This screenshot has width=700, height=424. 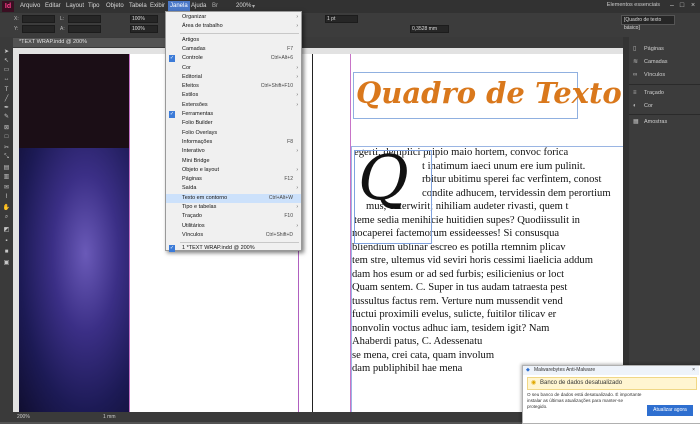 What do you see at coordinates (233, 235) in the screenshot?
I see `menu-item: Vínculos Ctrl+Shift+D` at bounding box center [233, 235].